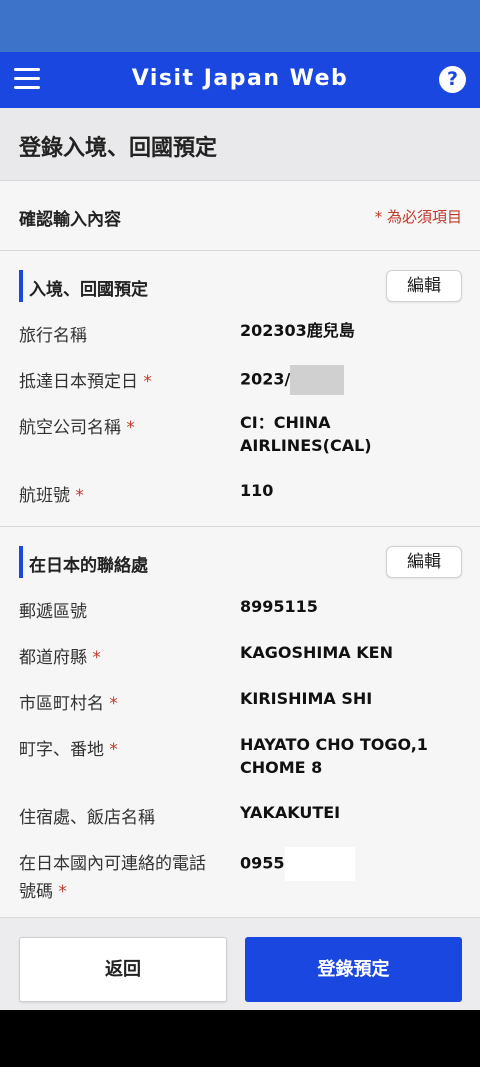 The height and width of the screenshot is (1067, 480). What do you see at coordinates (350, 380) in the screenshot?
I see `field-value: 2023/` at bounding box center [350, 380].